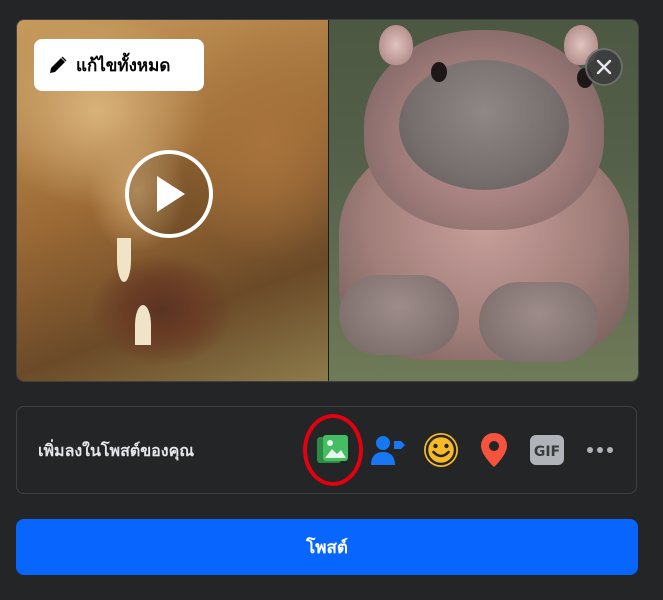 The width and height of the screenshot is (663, 600). Describe the element at coordinates (58, 64) in the screenshot. I see `pencil-icon` at that location.